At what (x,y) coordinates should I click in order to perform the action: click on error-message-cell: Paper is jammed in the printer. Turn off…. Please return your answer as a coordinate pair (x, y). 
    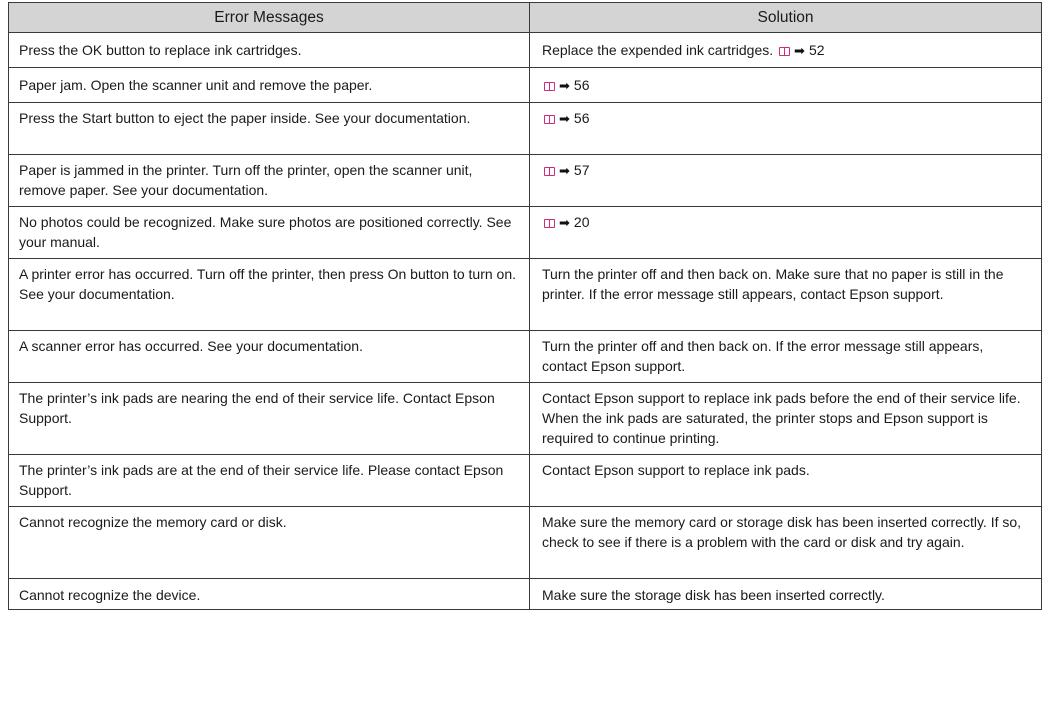
    Looking at the image, I should click on (269, 180).